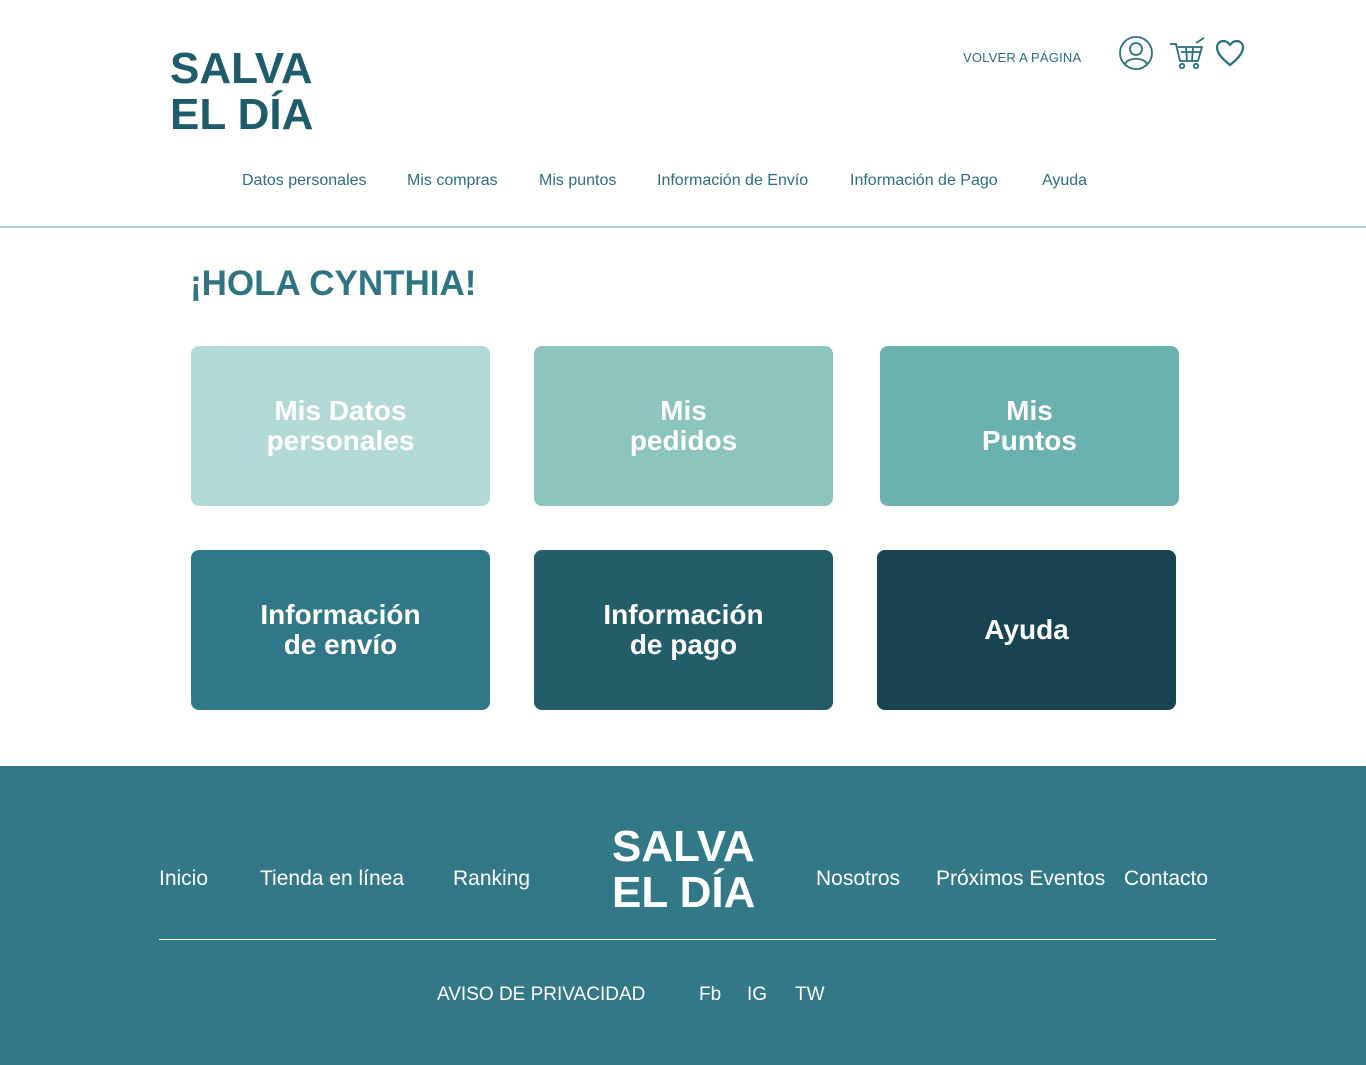  I want to click on back-to-page-link: VOLVER A PÁGINA, so click(1022, 57).